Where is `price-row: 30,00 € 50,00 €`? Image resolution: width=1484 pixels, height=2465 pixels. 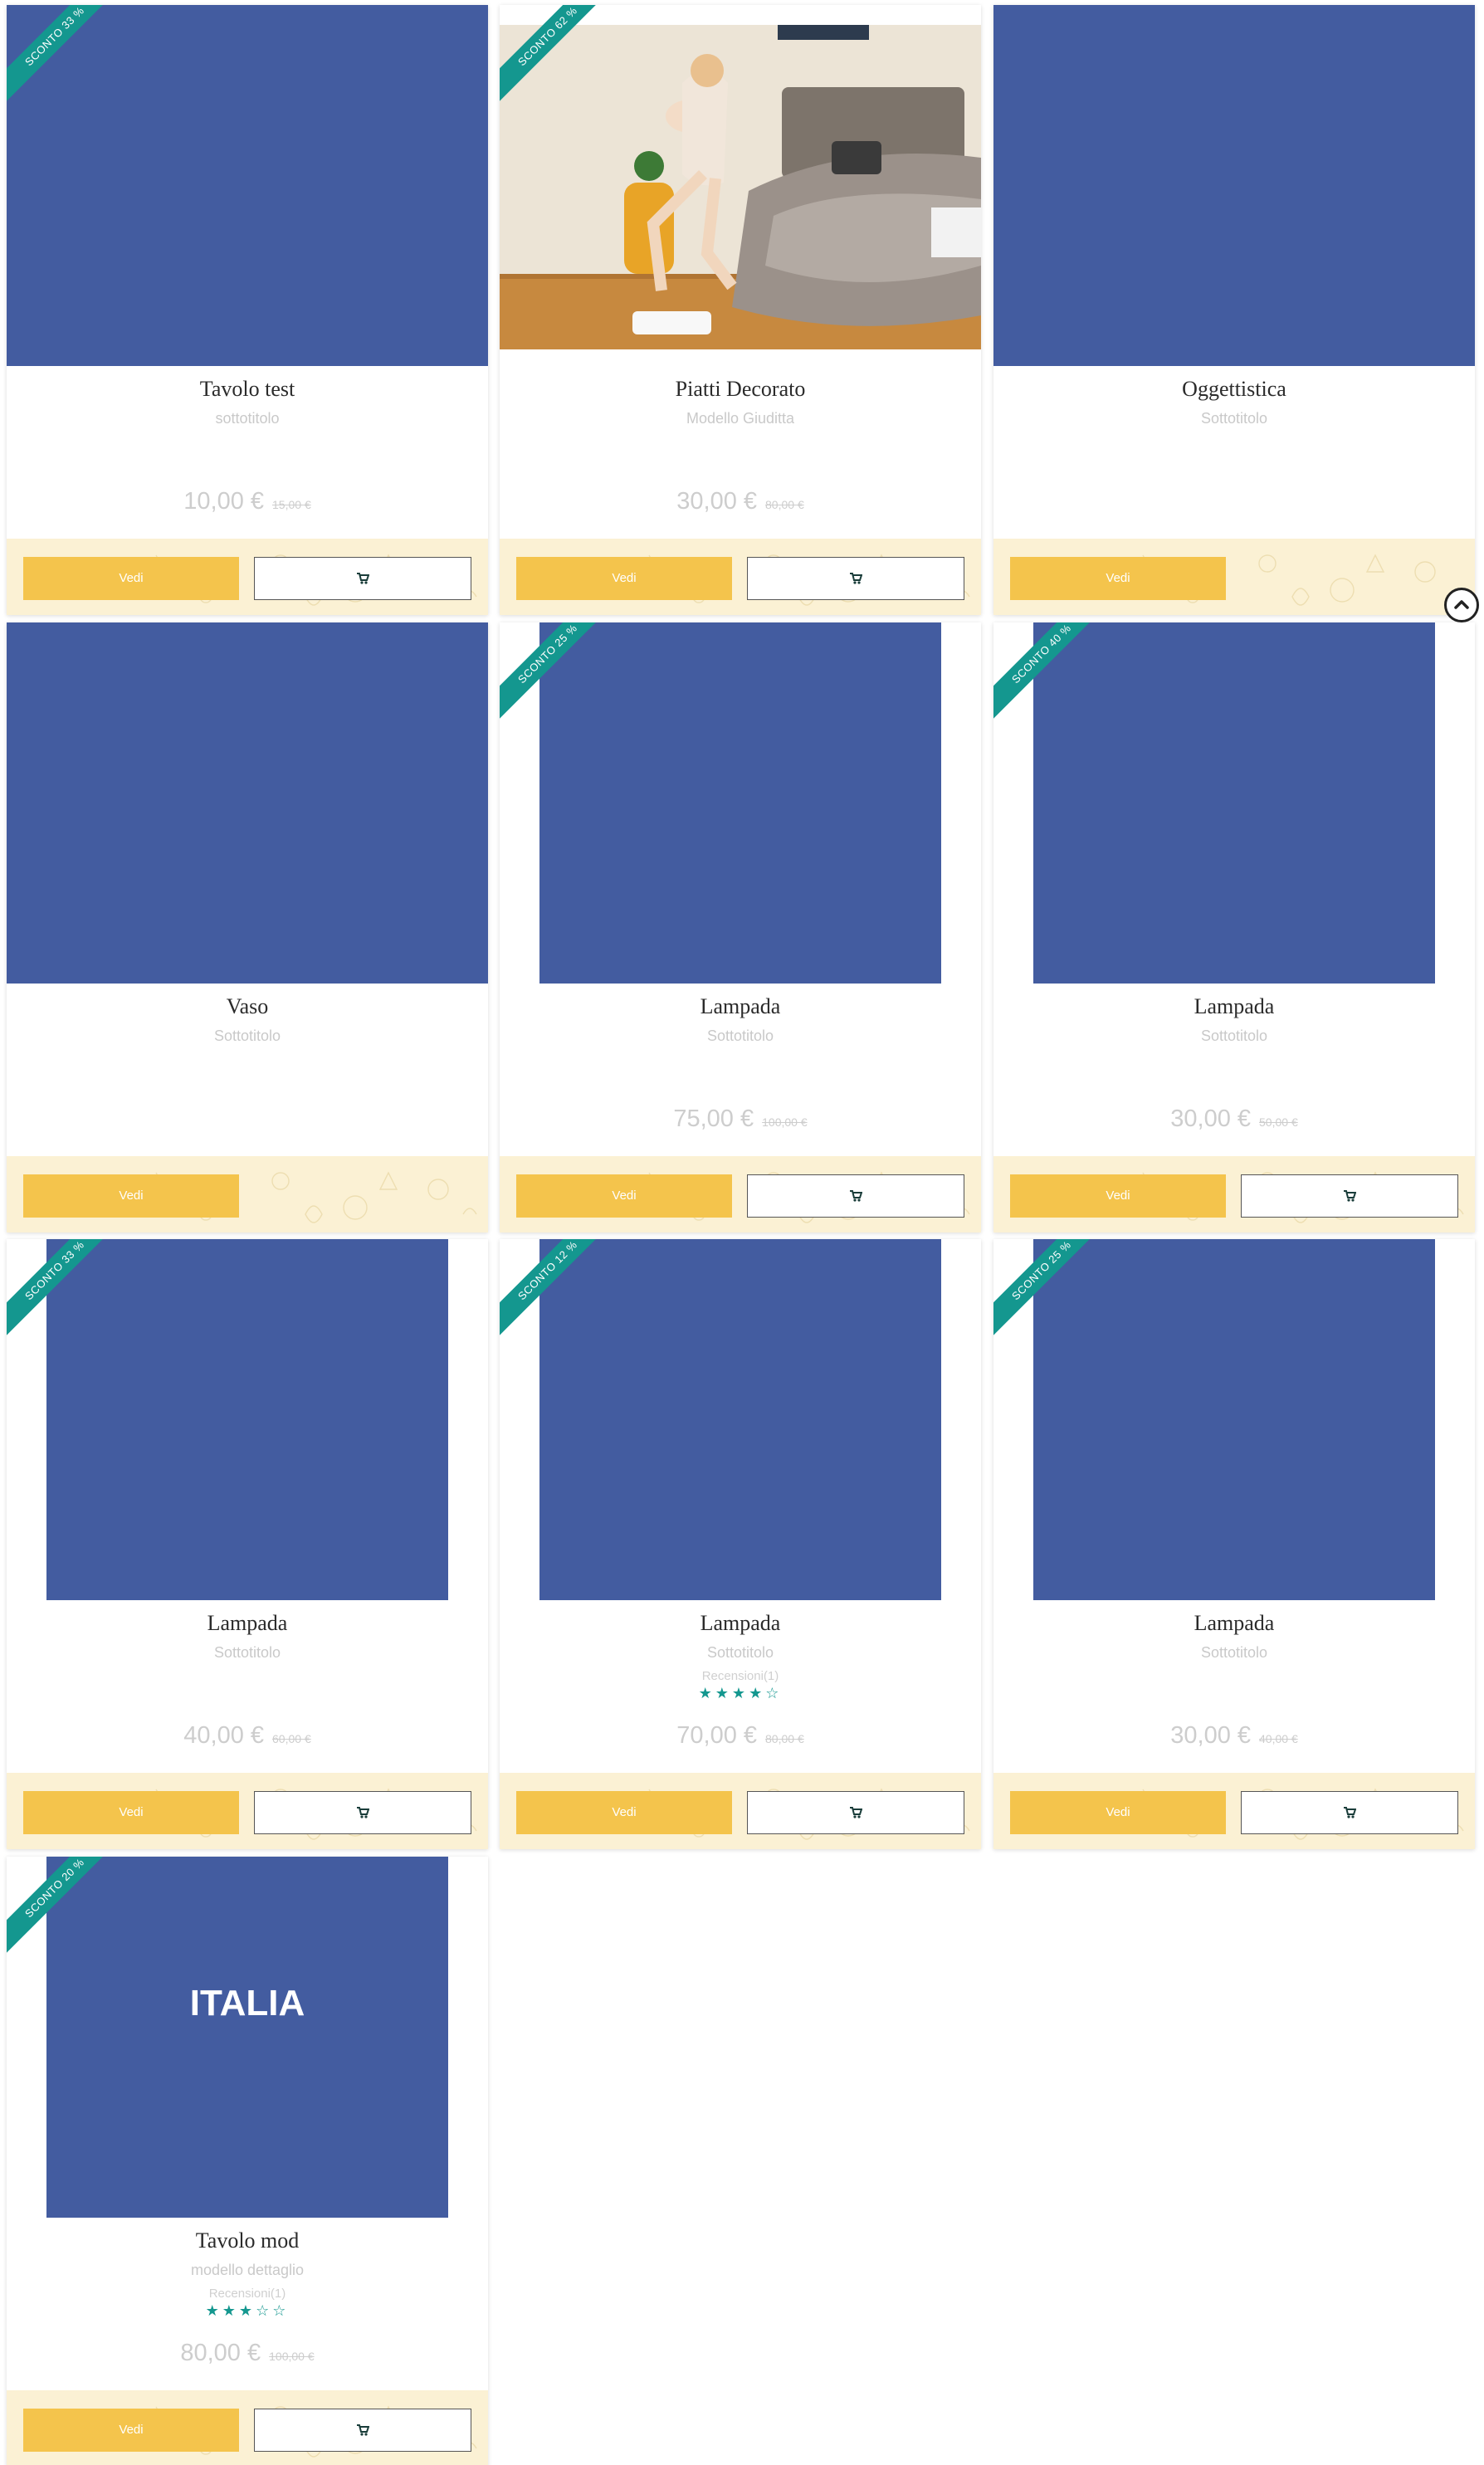 price-row: 30,00 € 50,00 € is located at coordinates (1234, 1119).